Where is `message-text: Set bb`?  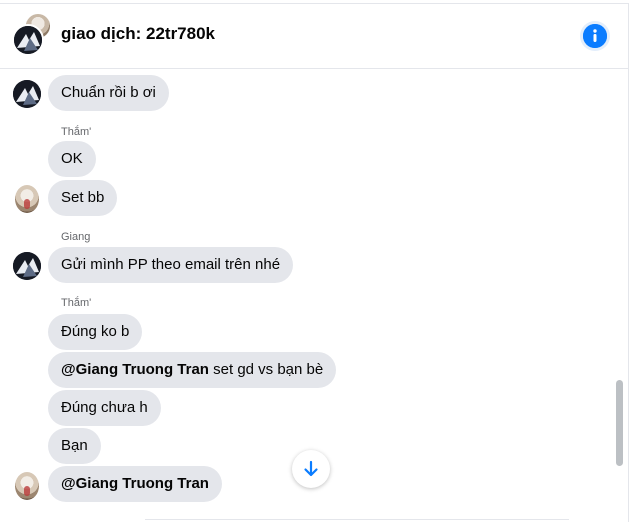
message-text: Set bb is located at coordinates (83, 197).